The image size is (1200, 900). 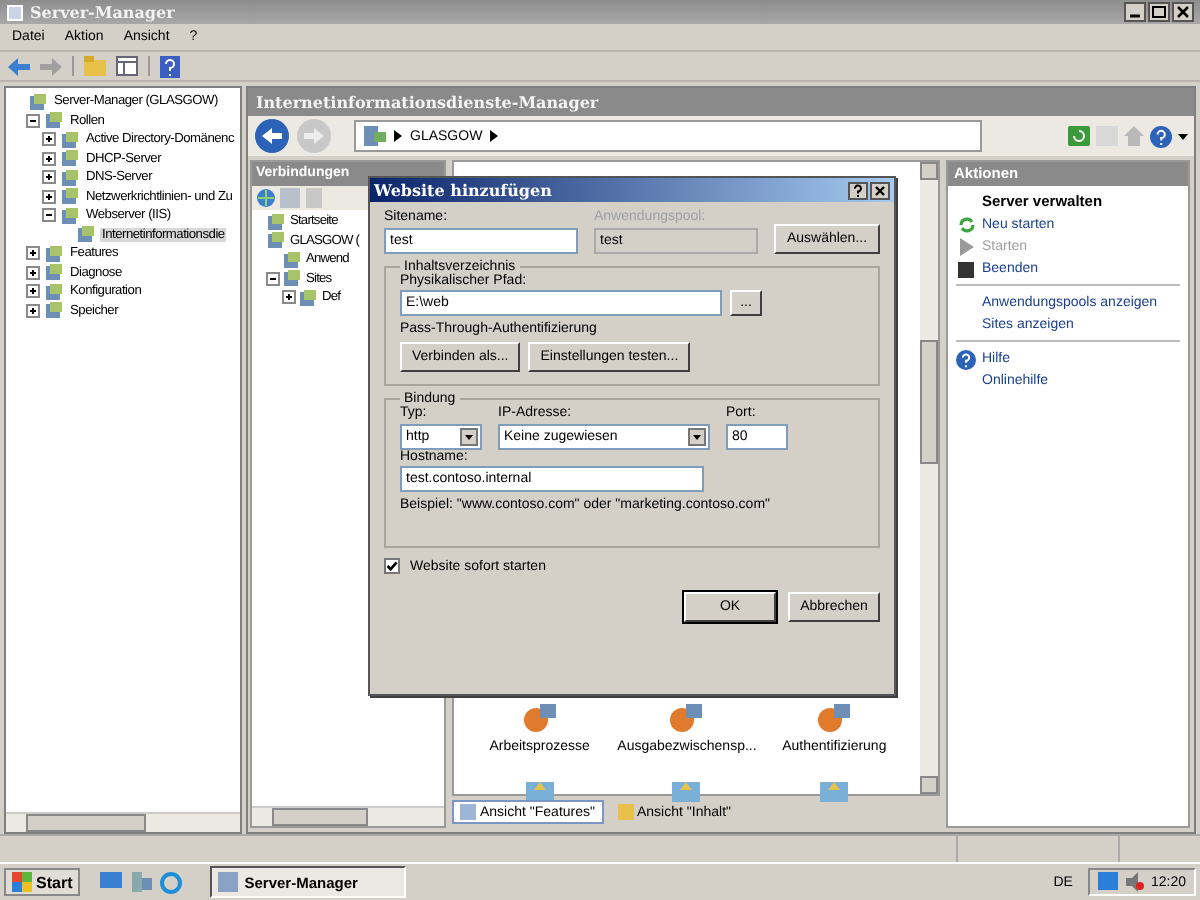 I want to click on window-title: Server-Manager, so click(x=102, y=12).